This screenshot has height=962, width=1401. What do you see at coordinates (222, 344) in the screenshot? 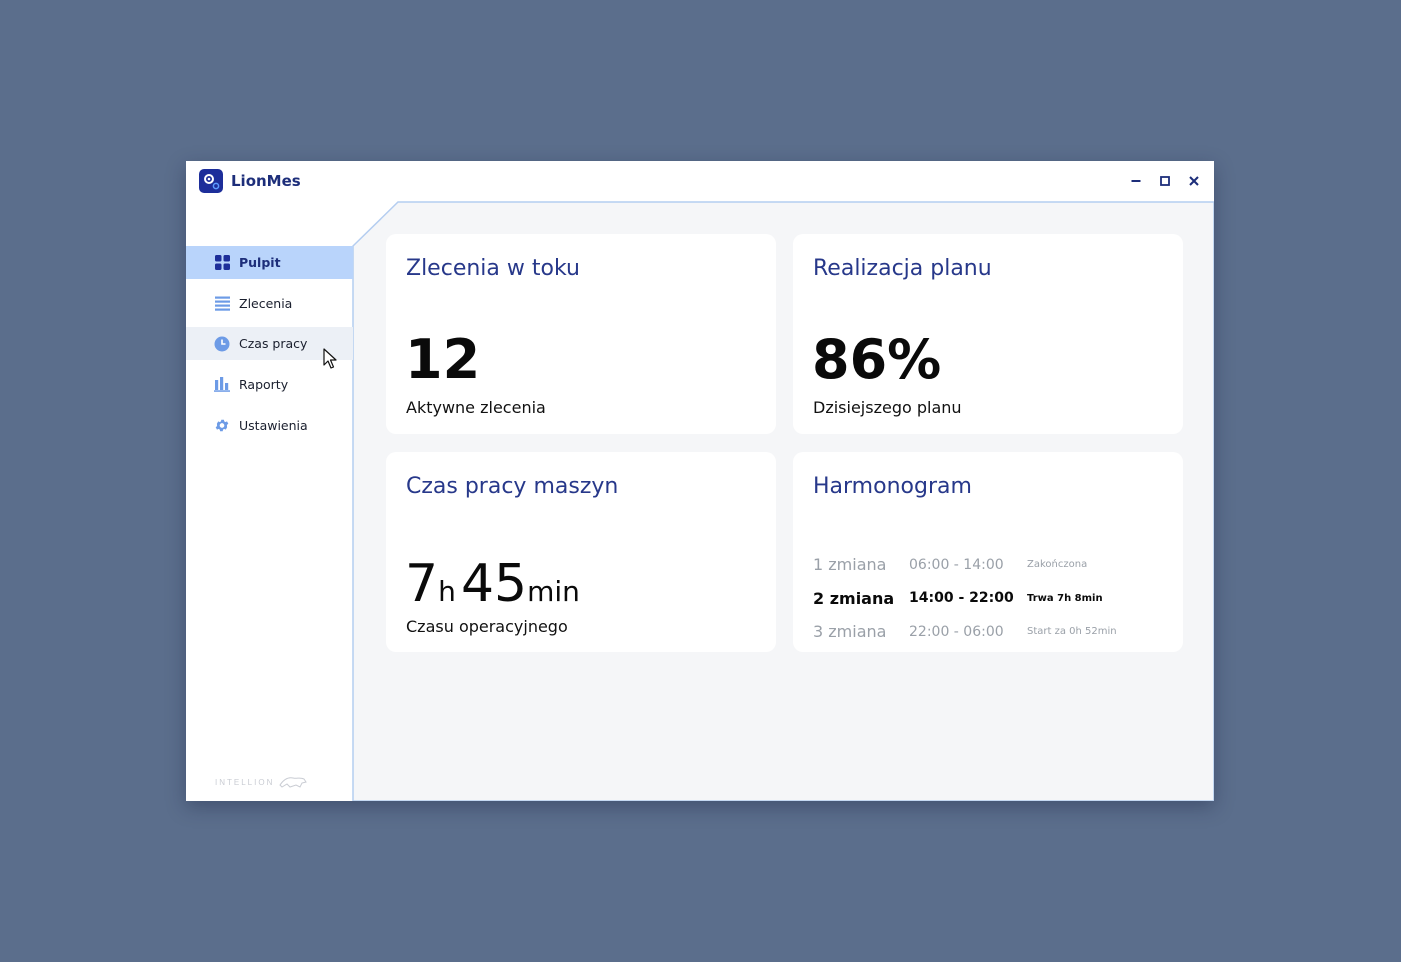
I see `clock-icon` at bounding box center [222, 344].